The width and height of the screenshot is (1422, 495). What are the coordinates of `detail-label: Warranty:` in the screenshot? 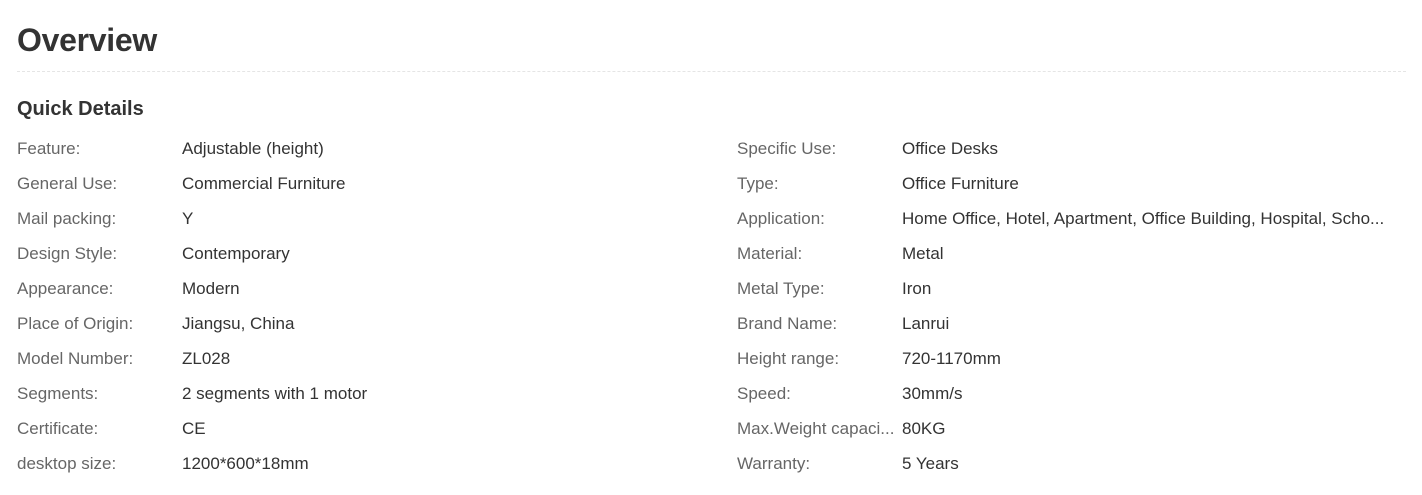 It's located at (774, 463).